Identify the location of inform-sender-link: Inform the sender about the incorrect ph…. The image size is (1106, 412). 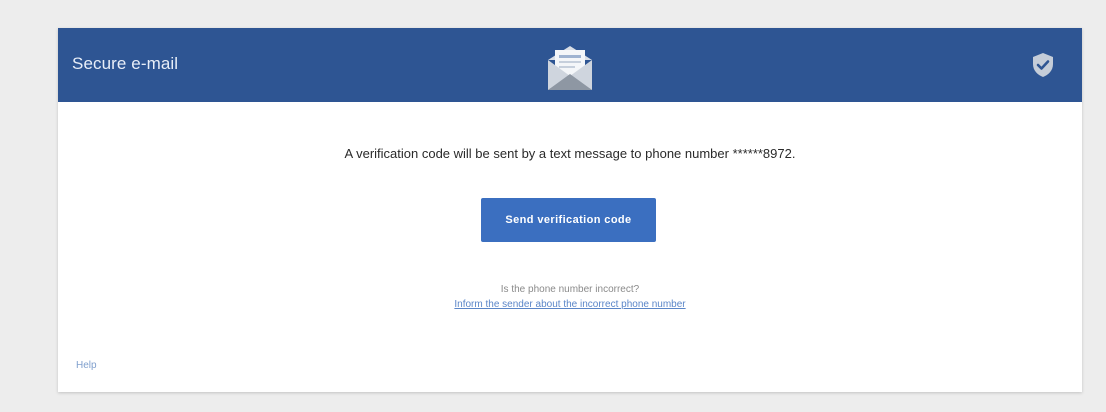
(569, 304).